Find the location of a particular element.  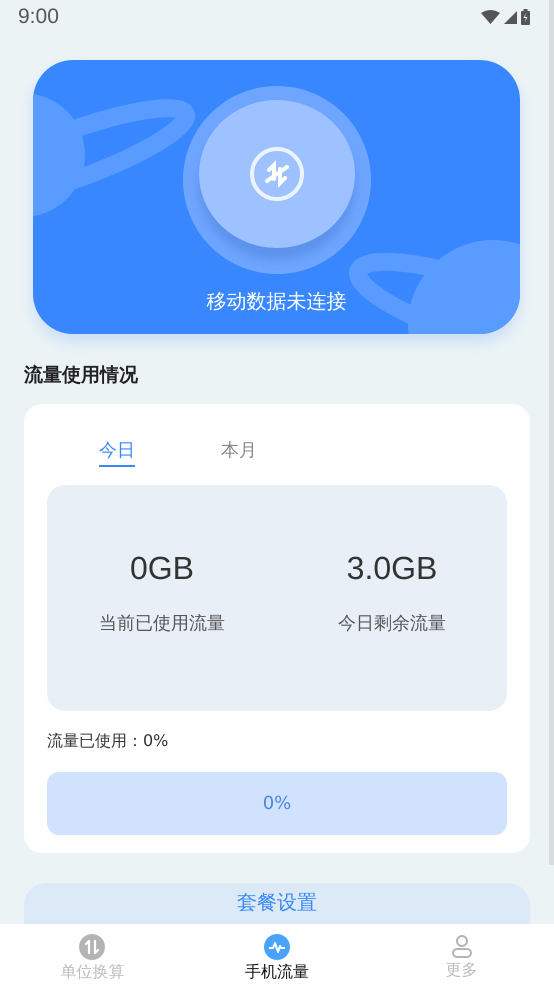

stat-label: 当前已使用流量 is located at coordinates (162, 623).